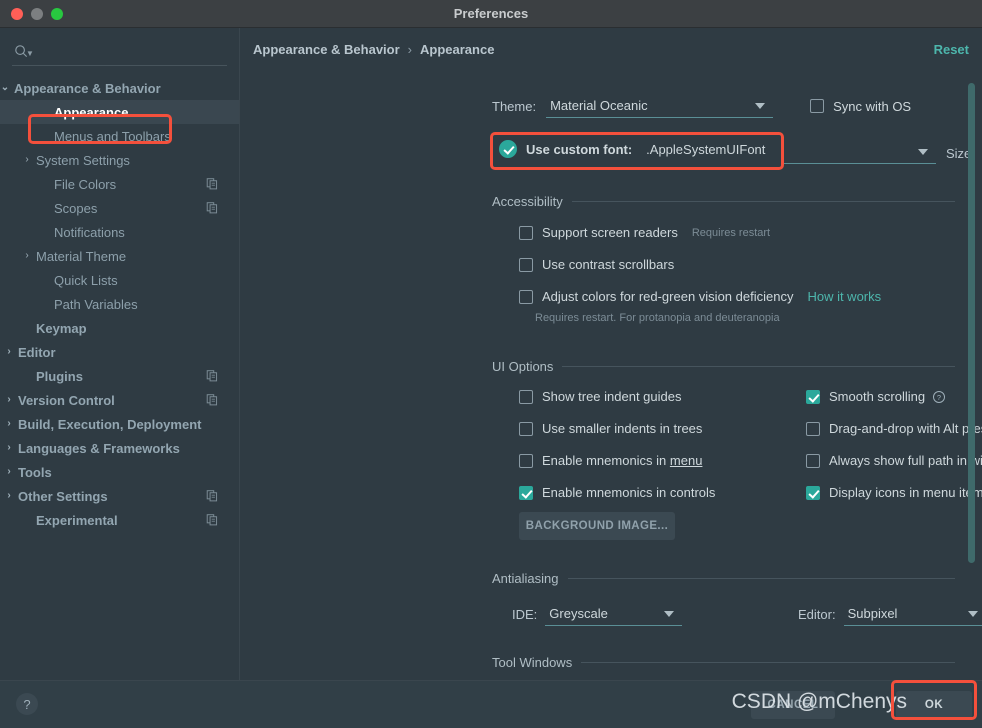 The width and height of the screenshot is (982, 728). I want to click on sidebar-item-label: Quick Lists, so click(86, 280).